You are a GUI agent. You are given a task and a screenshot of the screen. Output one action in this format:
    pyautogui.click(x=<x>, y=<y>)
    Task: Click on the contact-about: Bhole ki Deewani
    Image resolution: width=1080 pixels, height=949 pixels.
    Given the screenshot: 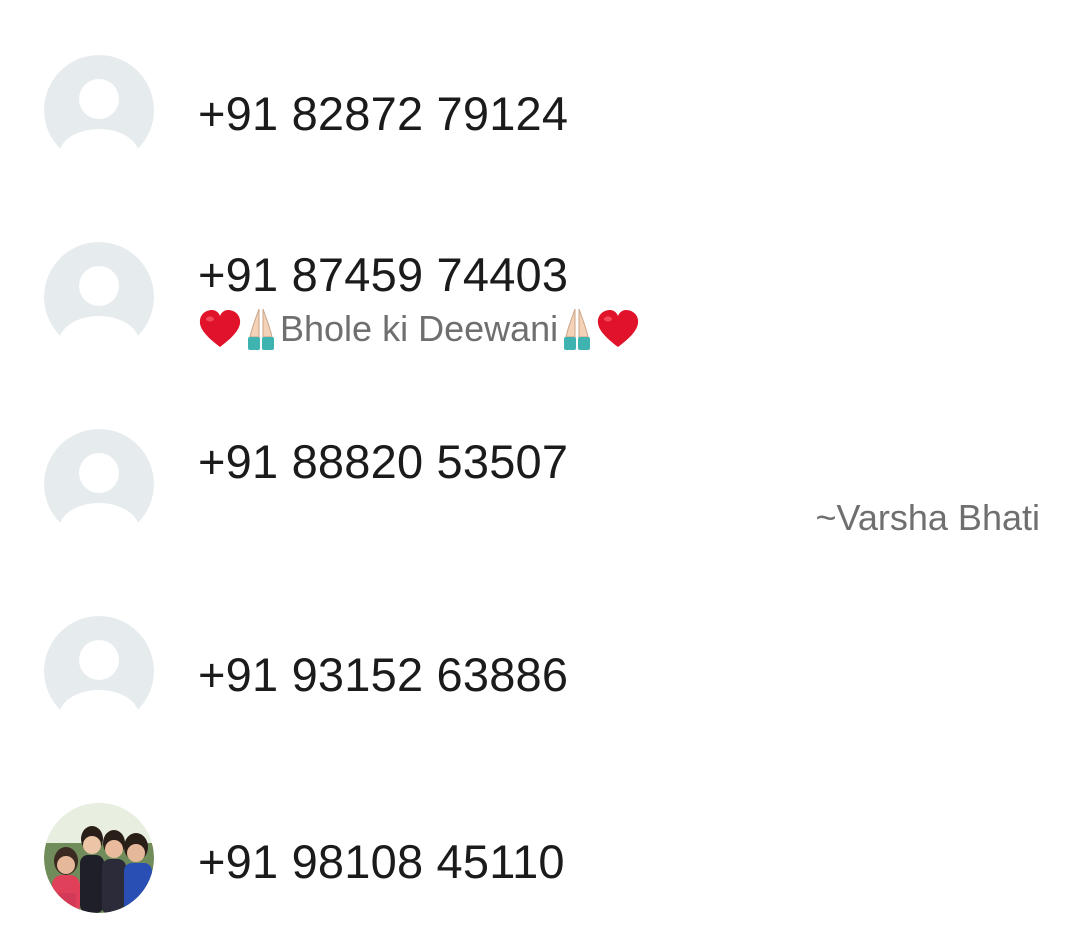 What is the action you would take?
    pyautogui.click(x=419, y=329)
    